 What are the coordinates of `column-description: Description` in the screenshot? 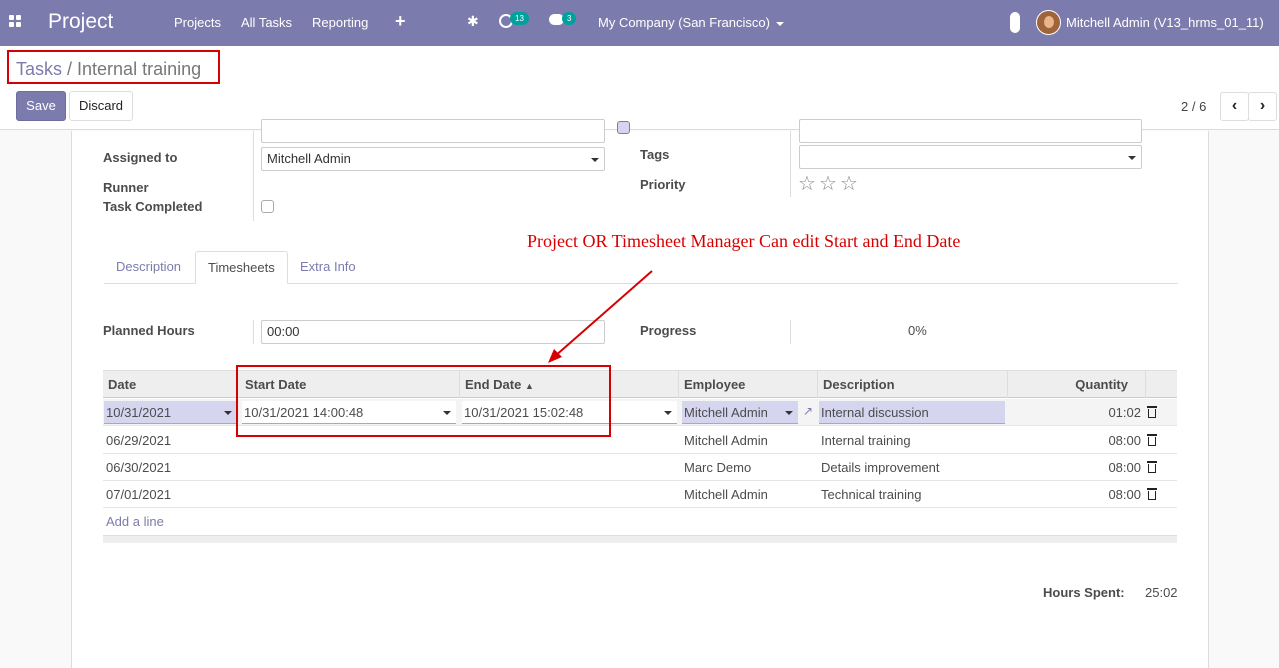 It's located at (913, 384).